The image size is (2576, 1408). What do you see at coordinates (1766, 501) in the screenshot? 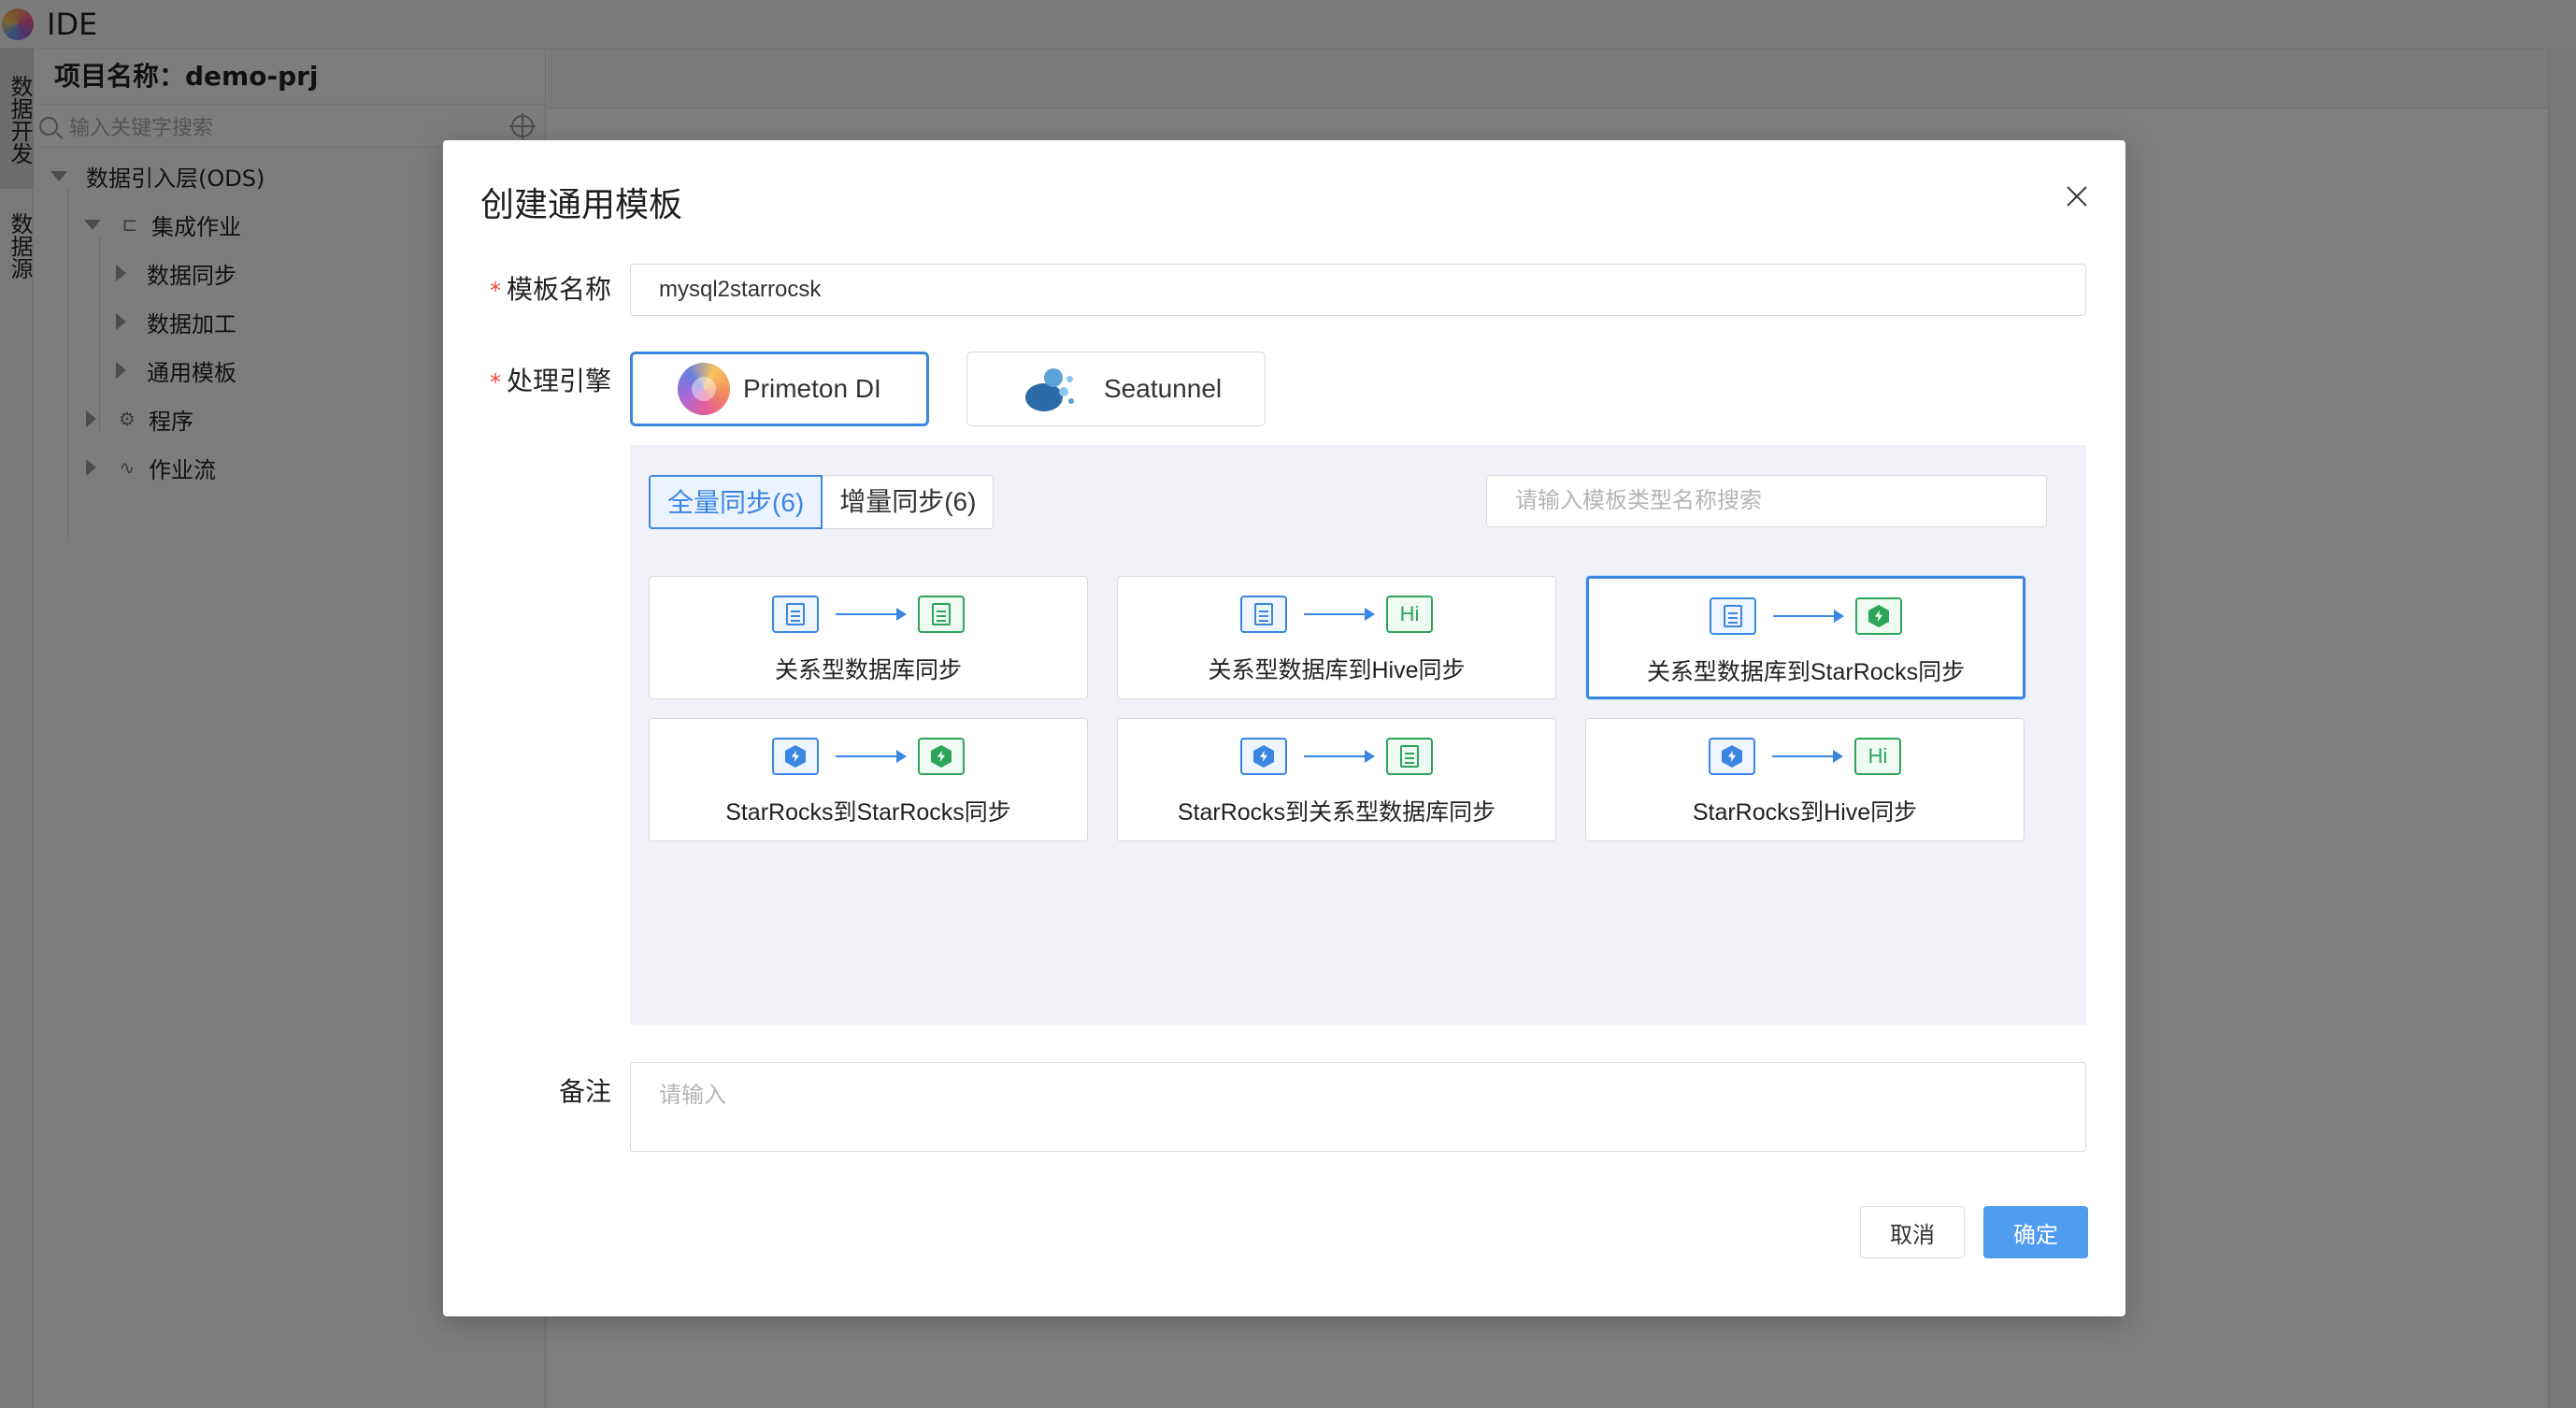
I see `template-search-input` at bounding box center [1766, 501].